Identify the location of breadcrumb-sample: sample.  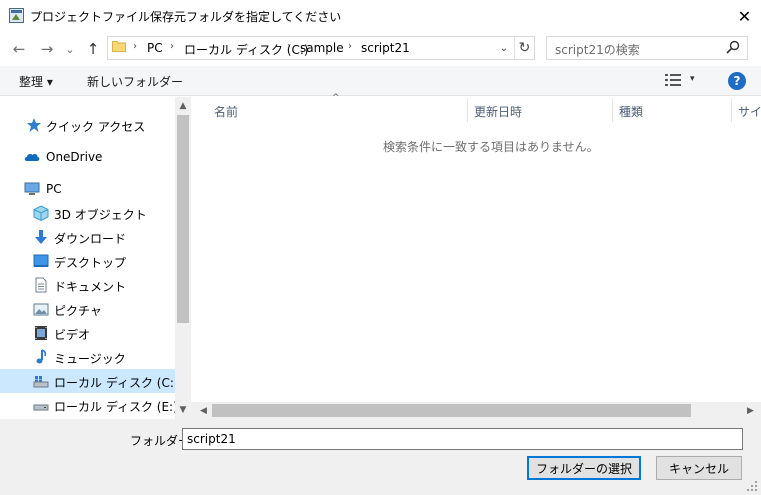
(322, 48).